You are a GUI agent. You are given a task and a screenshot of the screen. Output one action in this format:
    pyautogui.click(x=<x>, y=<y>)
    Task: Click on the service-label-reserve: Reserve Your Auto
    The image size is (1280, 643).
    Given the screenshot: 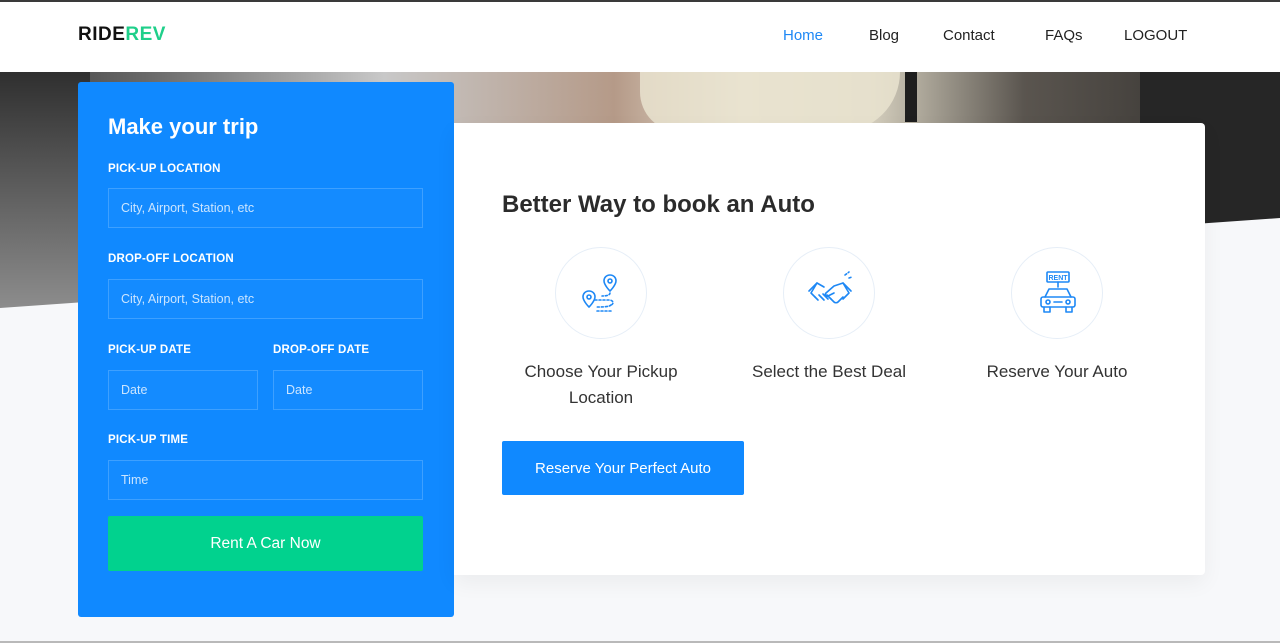 What is the action you would take?
    pyautogui.click(x=1057, y=371)
    